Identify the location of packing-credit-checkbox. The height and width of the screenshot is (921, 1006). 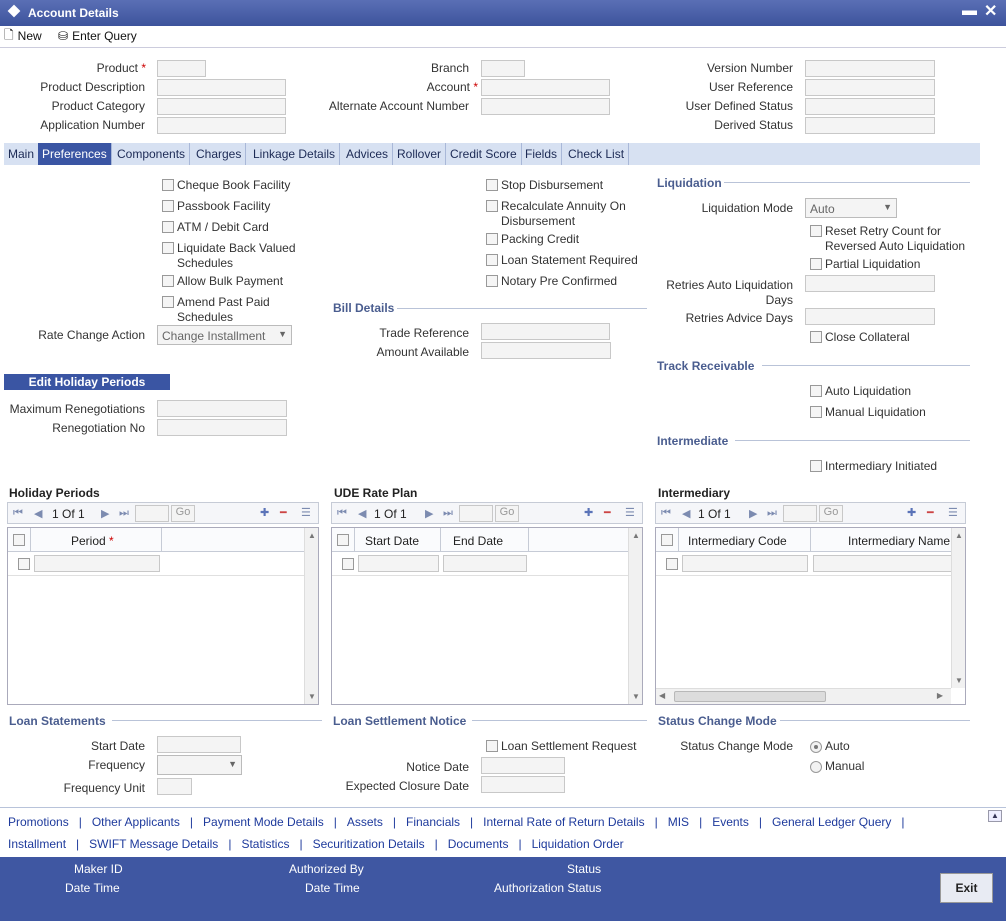
(492, 239).